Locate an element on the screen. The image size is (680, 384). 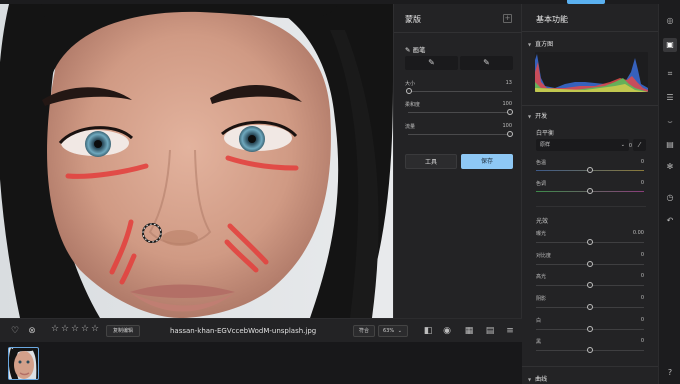
temperature-label: 色温 is located at coordinates (541, 163).